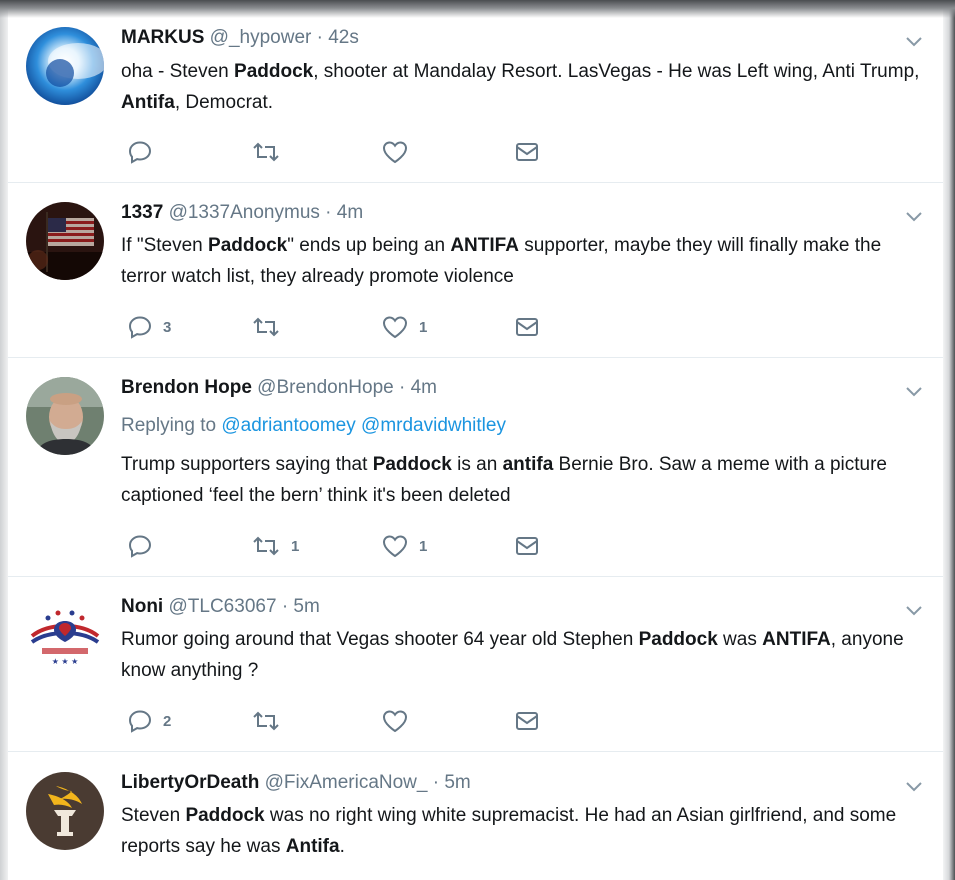  I want to click on tweet-header: MARKUS @_hypower · 42s, so click(240, 38).